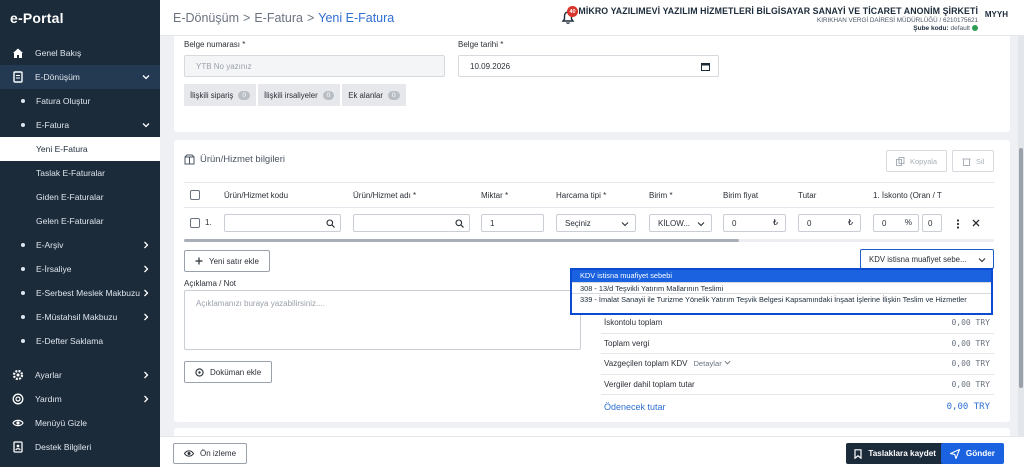  Describe the element at coordinates (385, 195) in the screenshot. I see `col-product-name: Ürün/Hizmet adı *` at that location.